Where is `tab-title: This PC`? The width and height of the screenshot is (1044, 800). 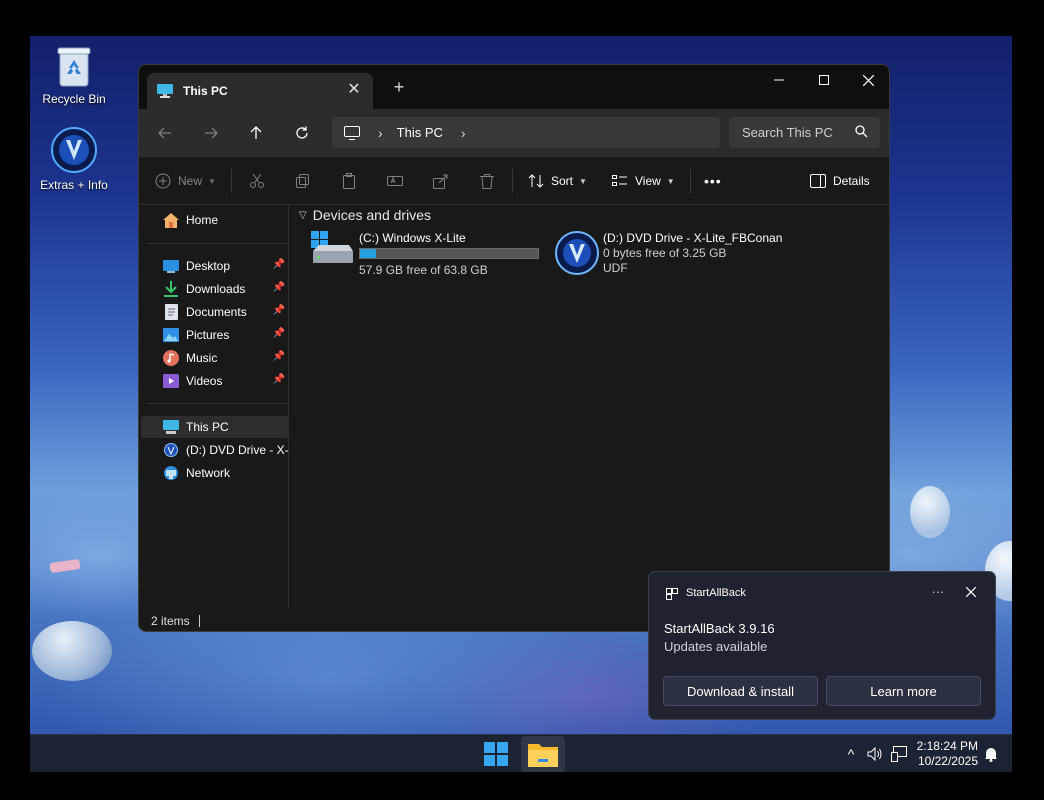 tab-title: This PC is located at coordinates (205, 91).